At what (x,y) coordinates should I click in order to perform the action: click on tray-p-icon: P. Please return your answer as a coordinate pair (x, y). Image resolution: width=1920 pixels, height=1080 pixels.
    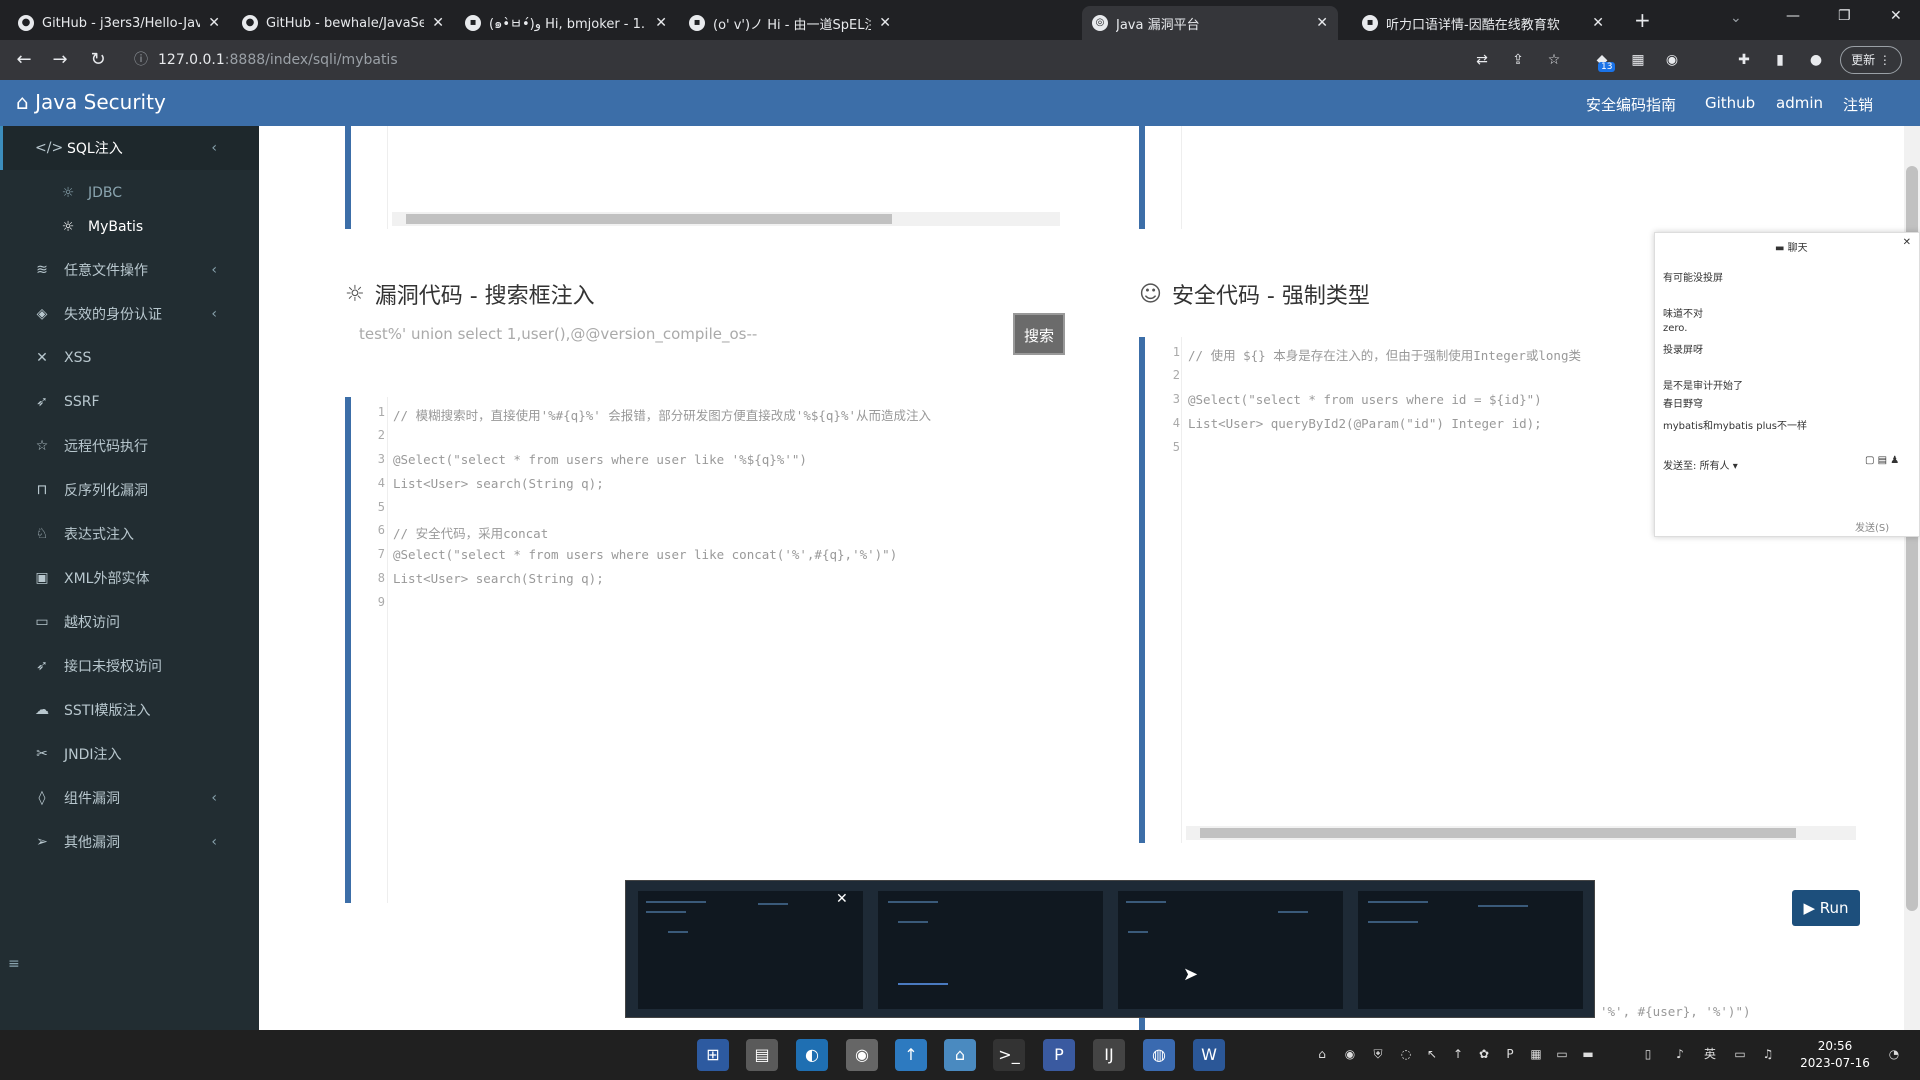
    Looking at the image, I should click on (1510, 1054).